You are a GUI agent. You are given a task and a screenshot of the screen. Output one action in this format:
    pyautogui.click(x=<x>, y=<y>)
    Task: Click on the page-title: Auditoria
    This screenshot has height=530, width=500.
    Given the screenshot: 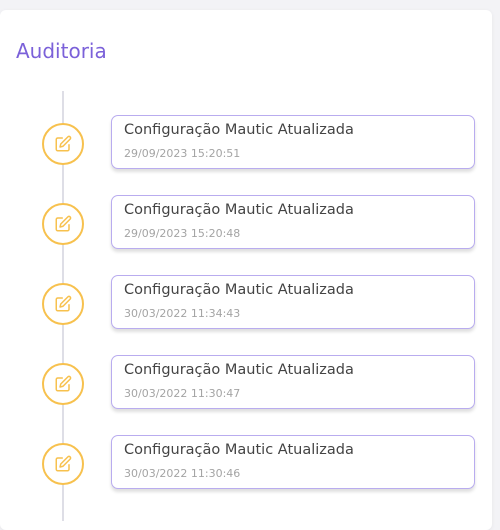 What is the action you would take?
    pyautogui.click(x=61, y=51)
    